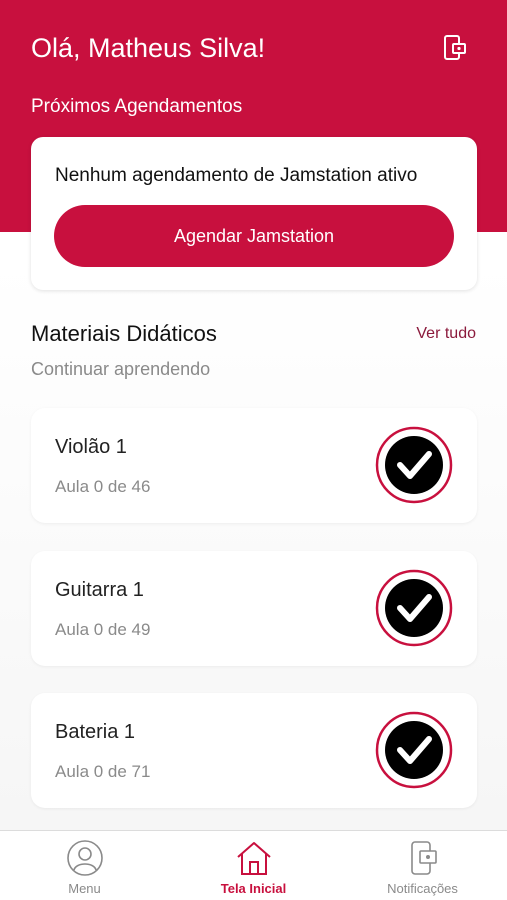 The height and width of the screenshot is (900, 507). What do you see at coordinates (253, 858) in the screenshot?
I see `home-icon` at bounding box center [253, 858].